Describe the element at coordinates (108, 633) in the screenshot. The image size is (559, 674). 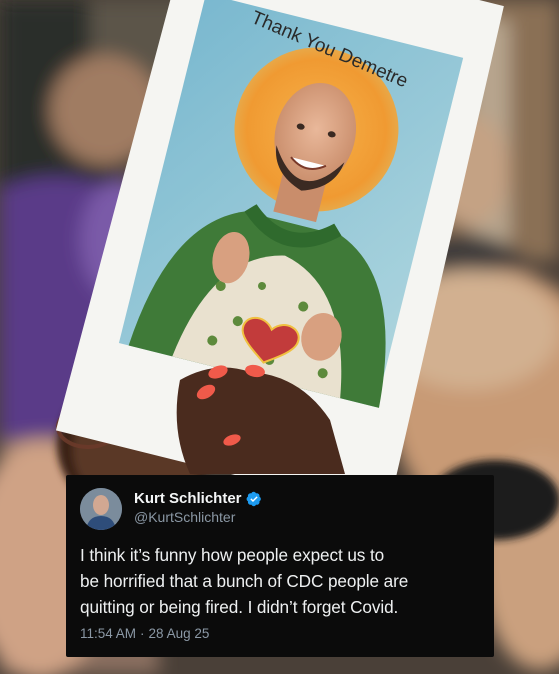
I see `tweet-time: 11:54 AM` at that location.